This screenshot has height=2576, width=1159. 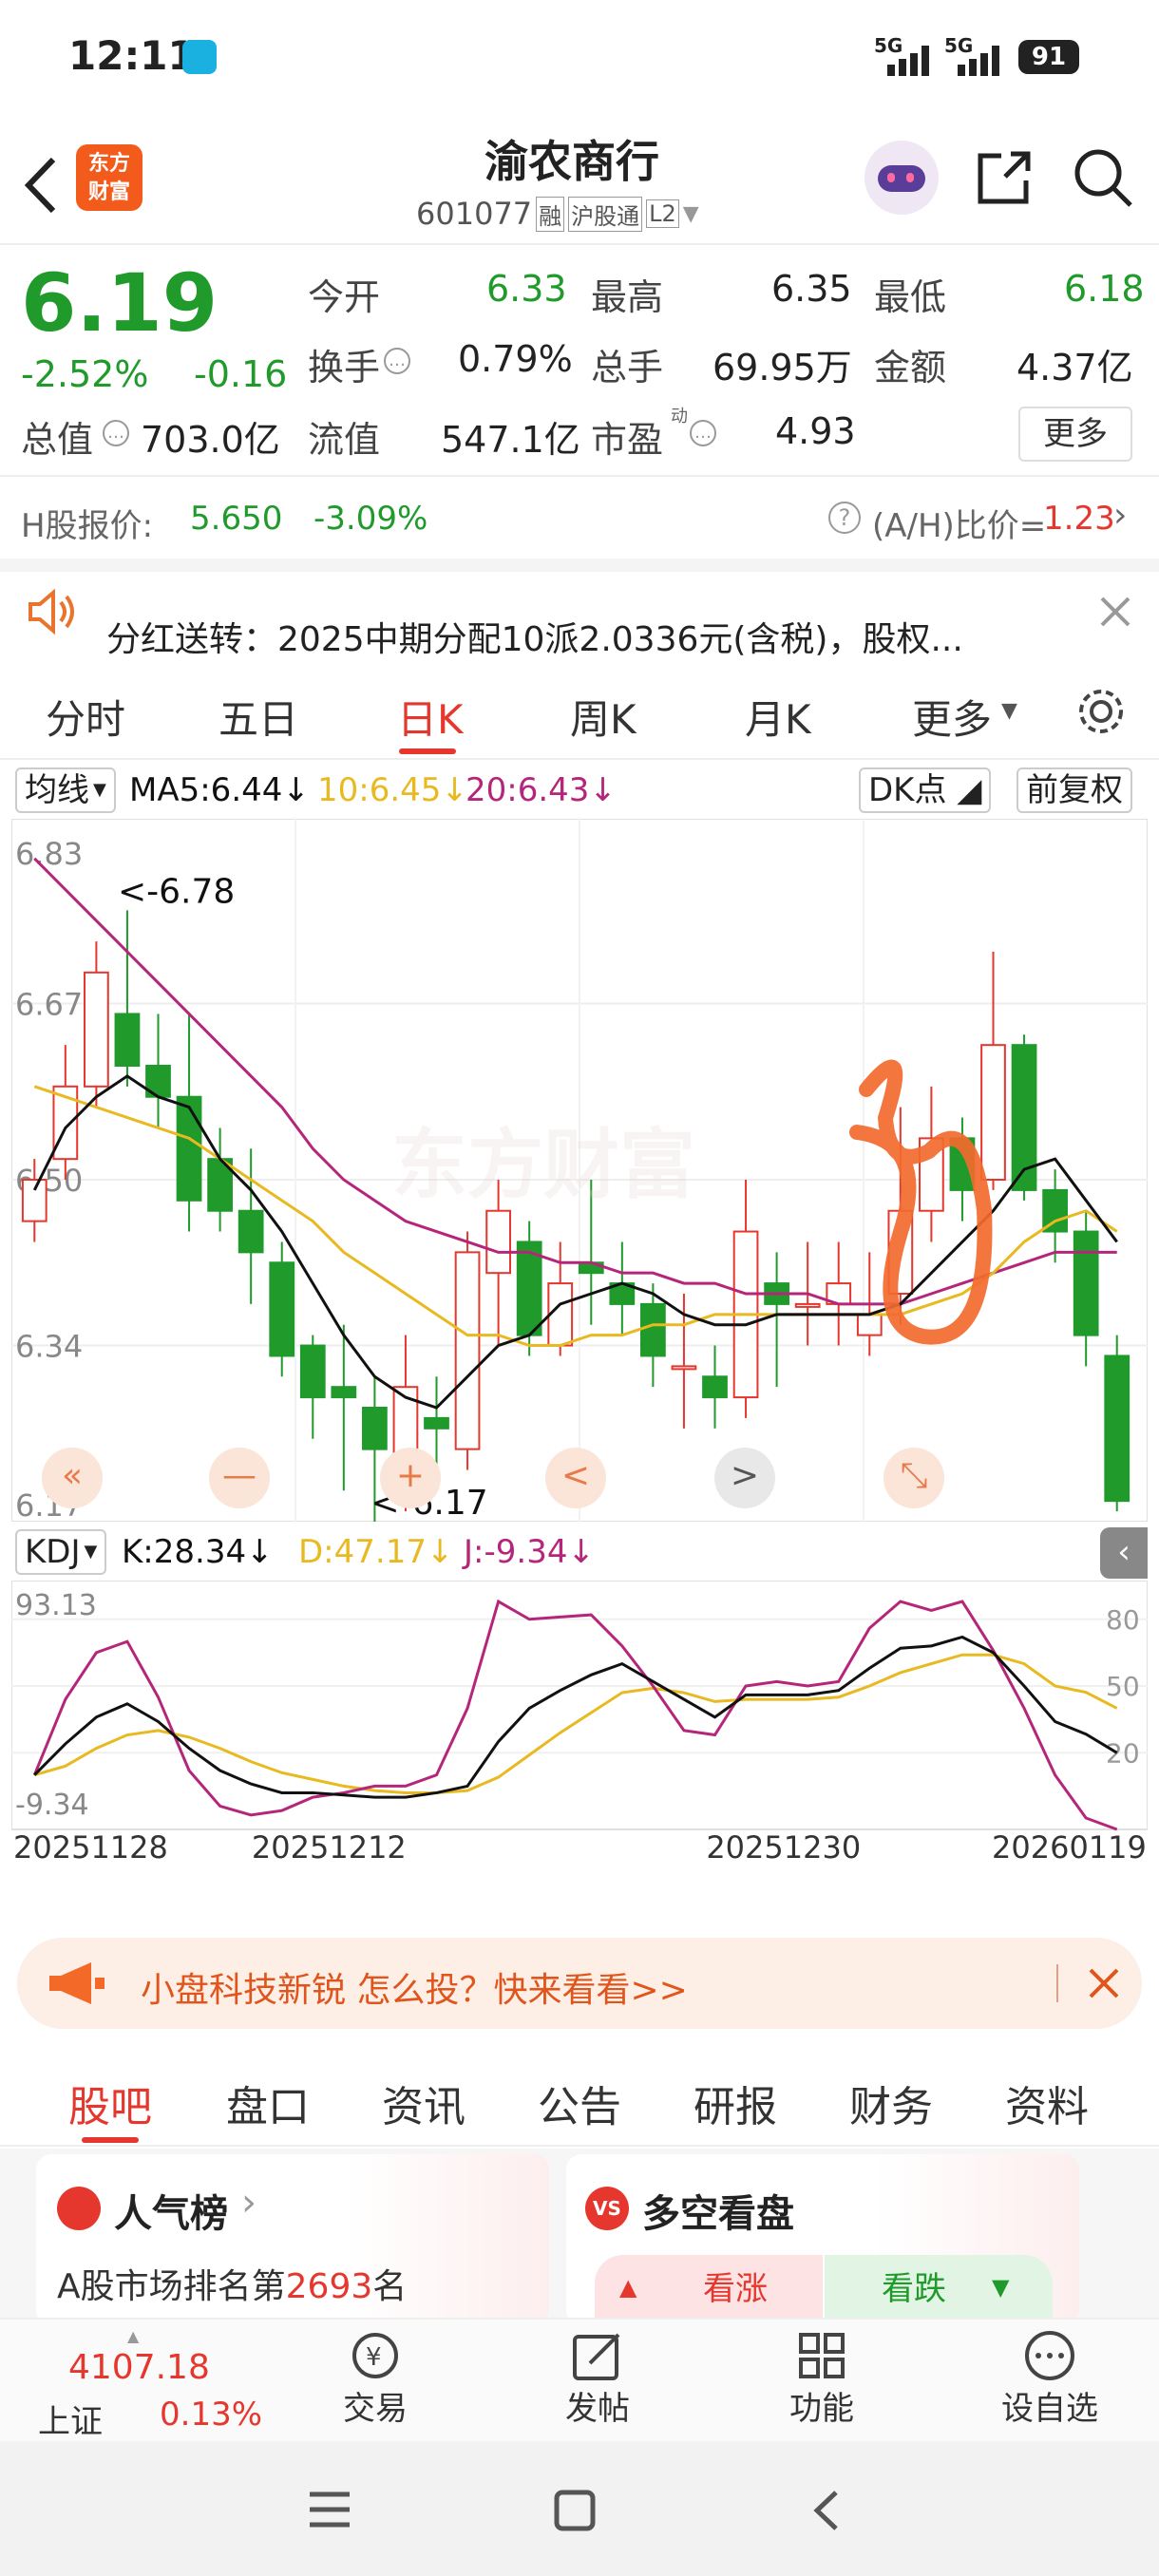 What do you see at coordinates (329, 1847) in the screenshot?
I see `x-axis-date-label: 20251212` at bounding box center [329, 1847].